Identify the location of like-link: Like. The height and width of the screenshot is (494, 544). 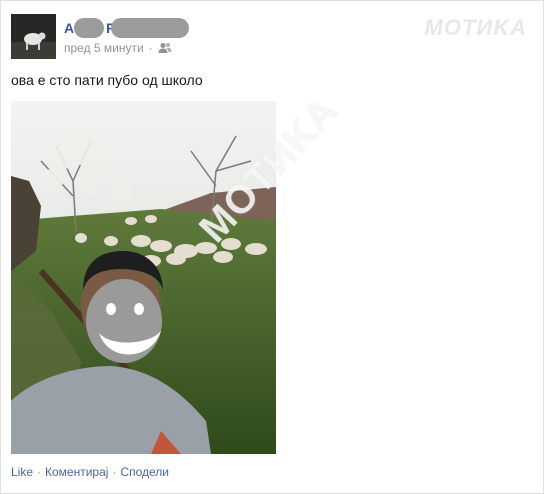
(22, 472).